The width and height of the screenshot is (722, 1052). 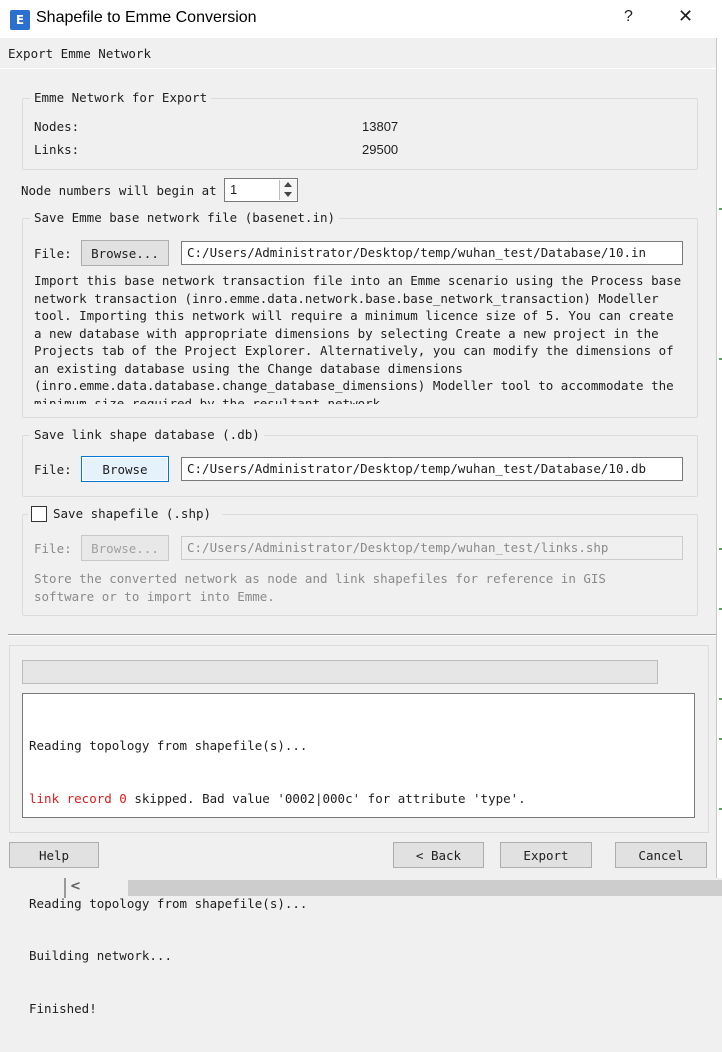 What do you see at coordinates (57, 149) in the screenshot?
I see `links-label: Links:` at bounding box center [57, 149].